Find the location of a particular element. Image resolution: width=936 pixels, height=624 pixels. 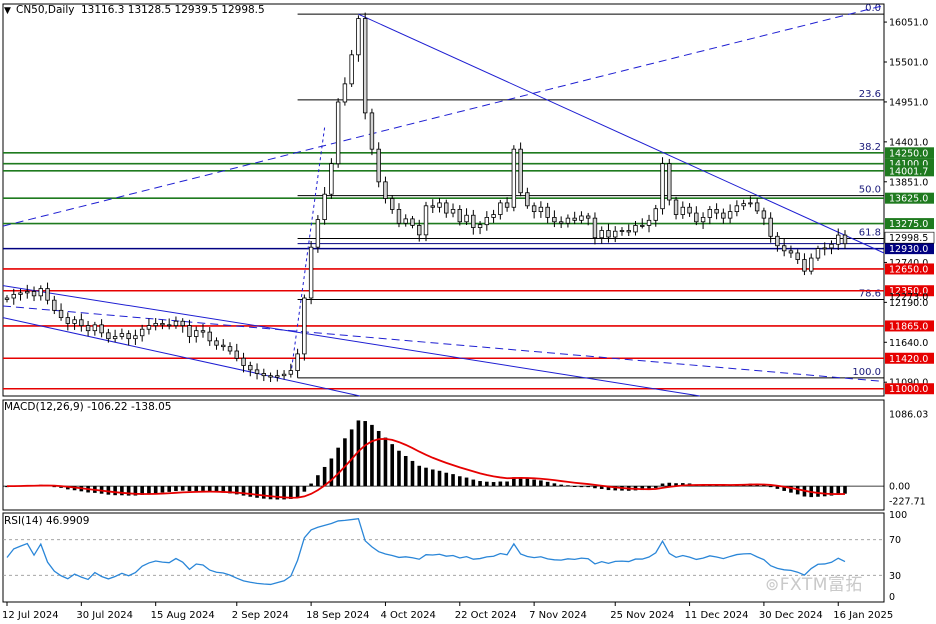

watermark: ⊚FXTM富拓 is located at coordinates (814, 582).